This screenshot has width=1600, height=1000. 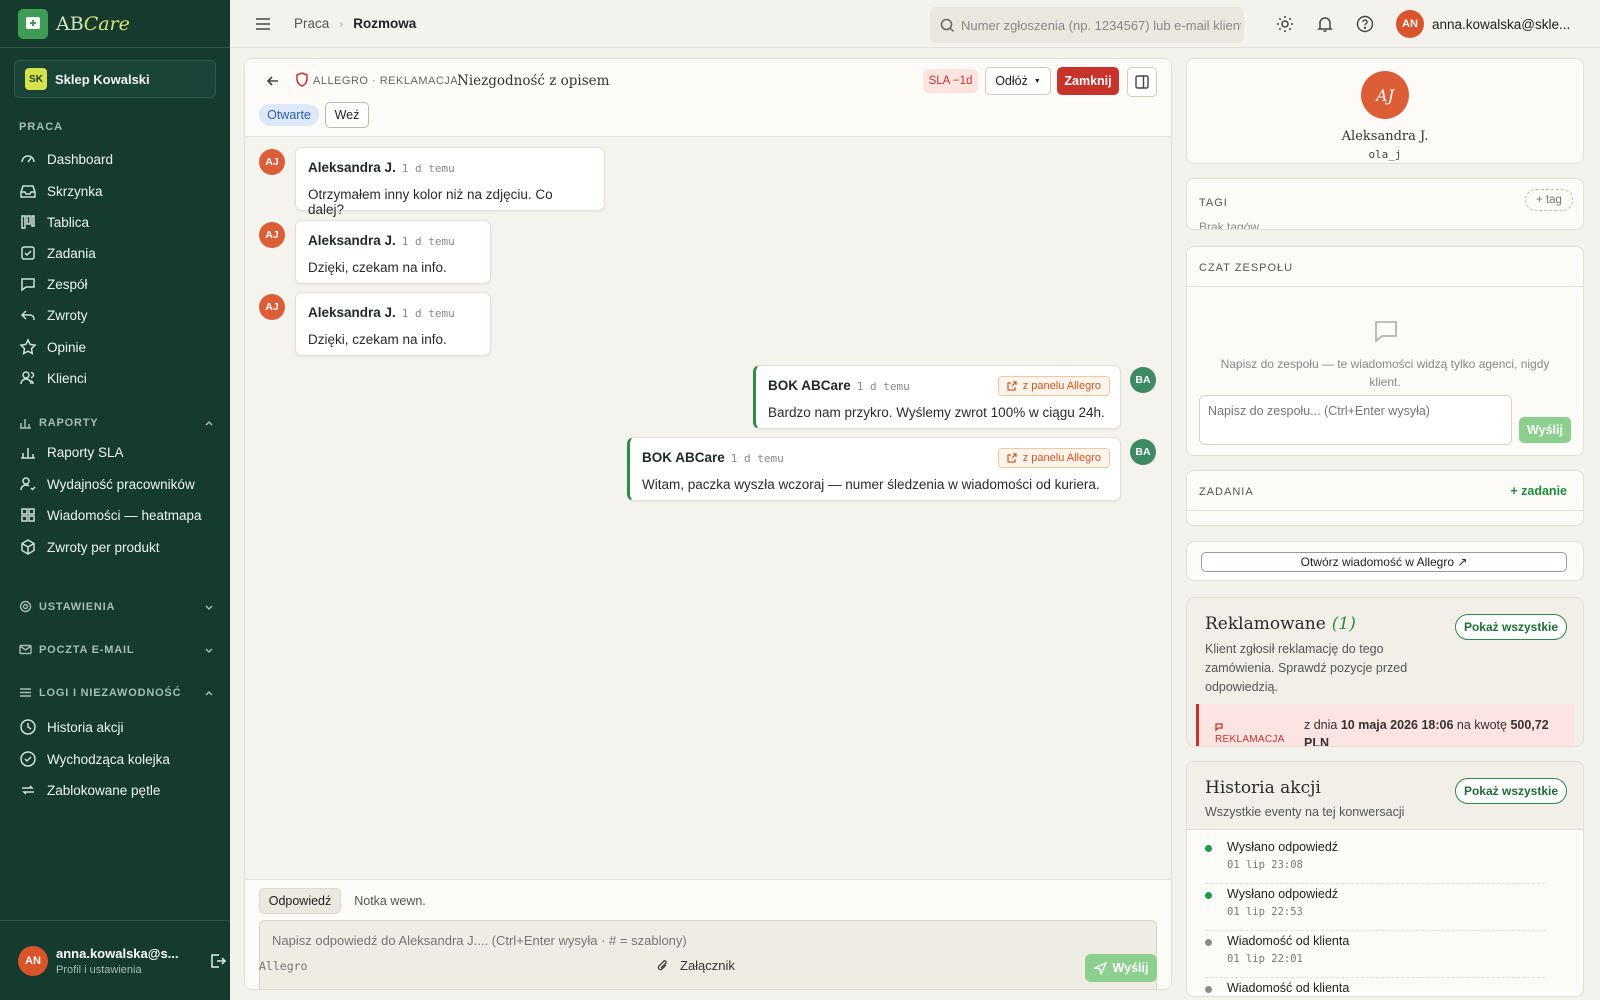 What do you see at coordinates (347, 115) in the screenshot?
I see `take-button: Weź` at bounding box center [347, 115].